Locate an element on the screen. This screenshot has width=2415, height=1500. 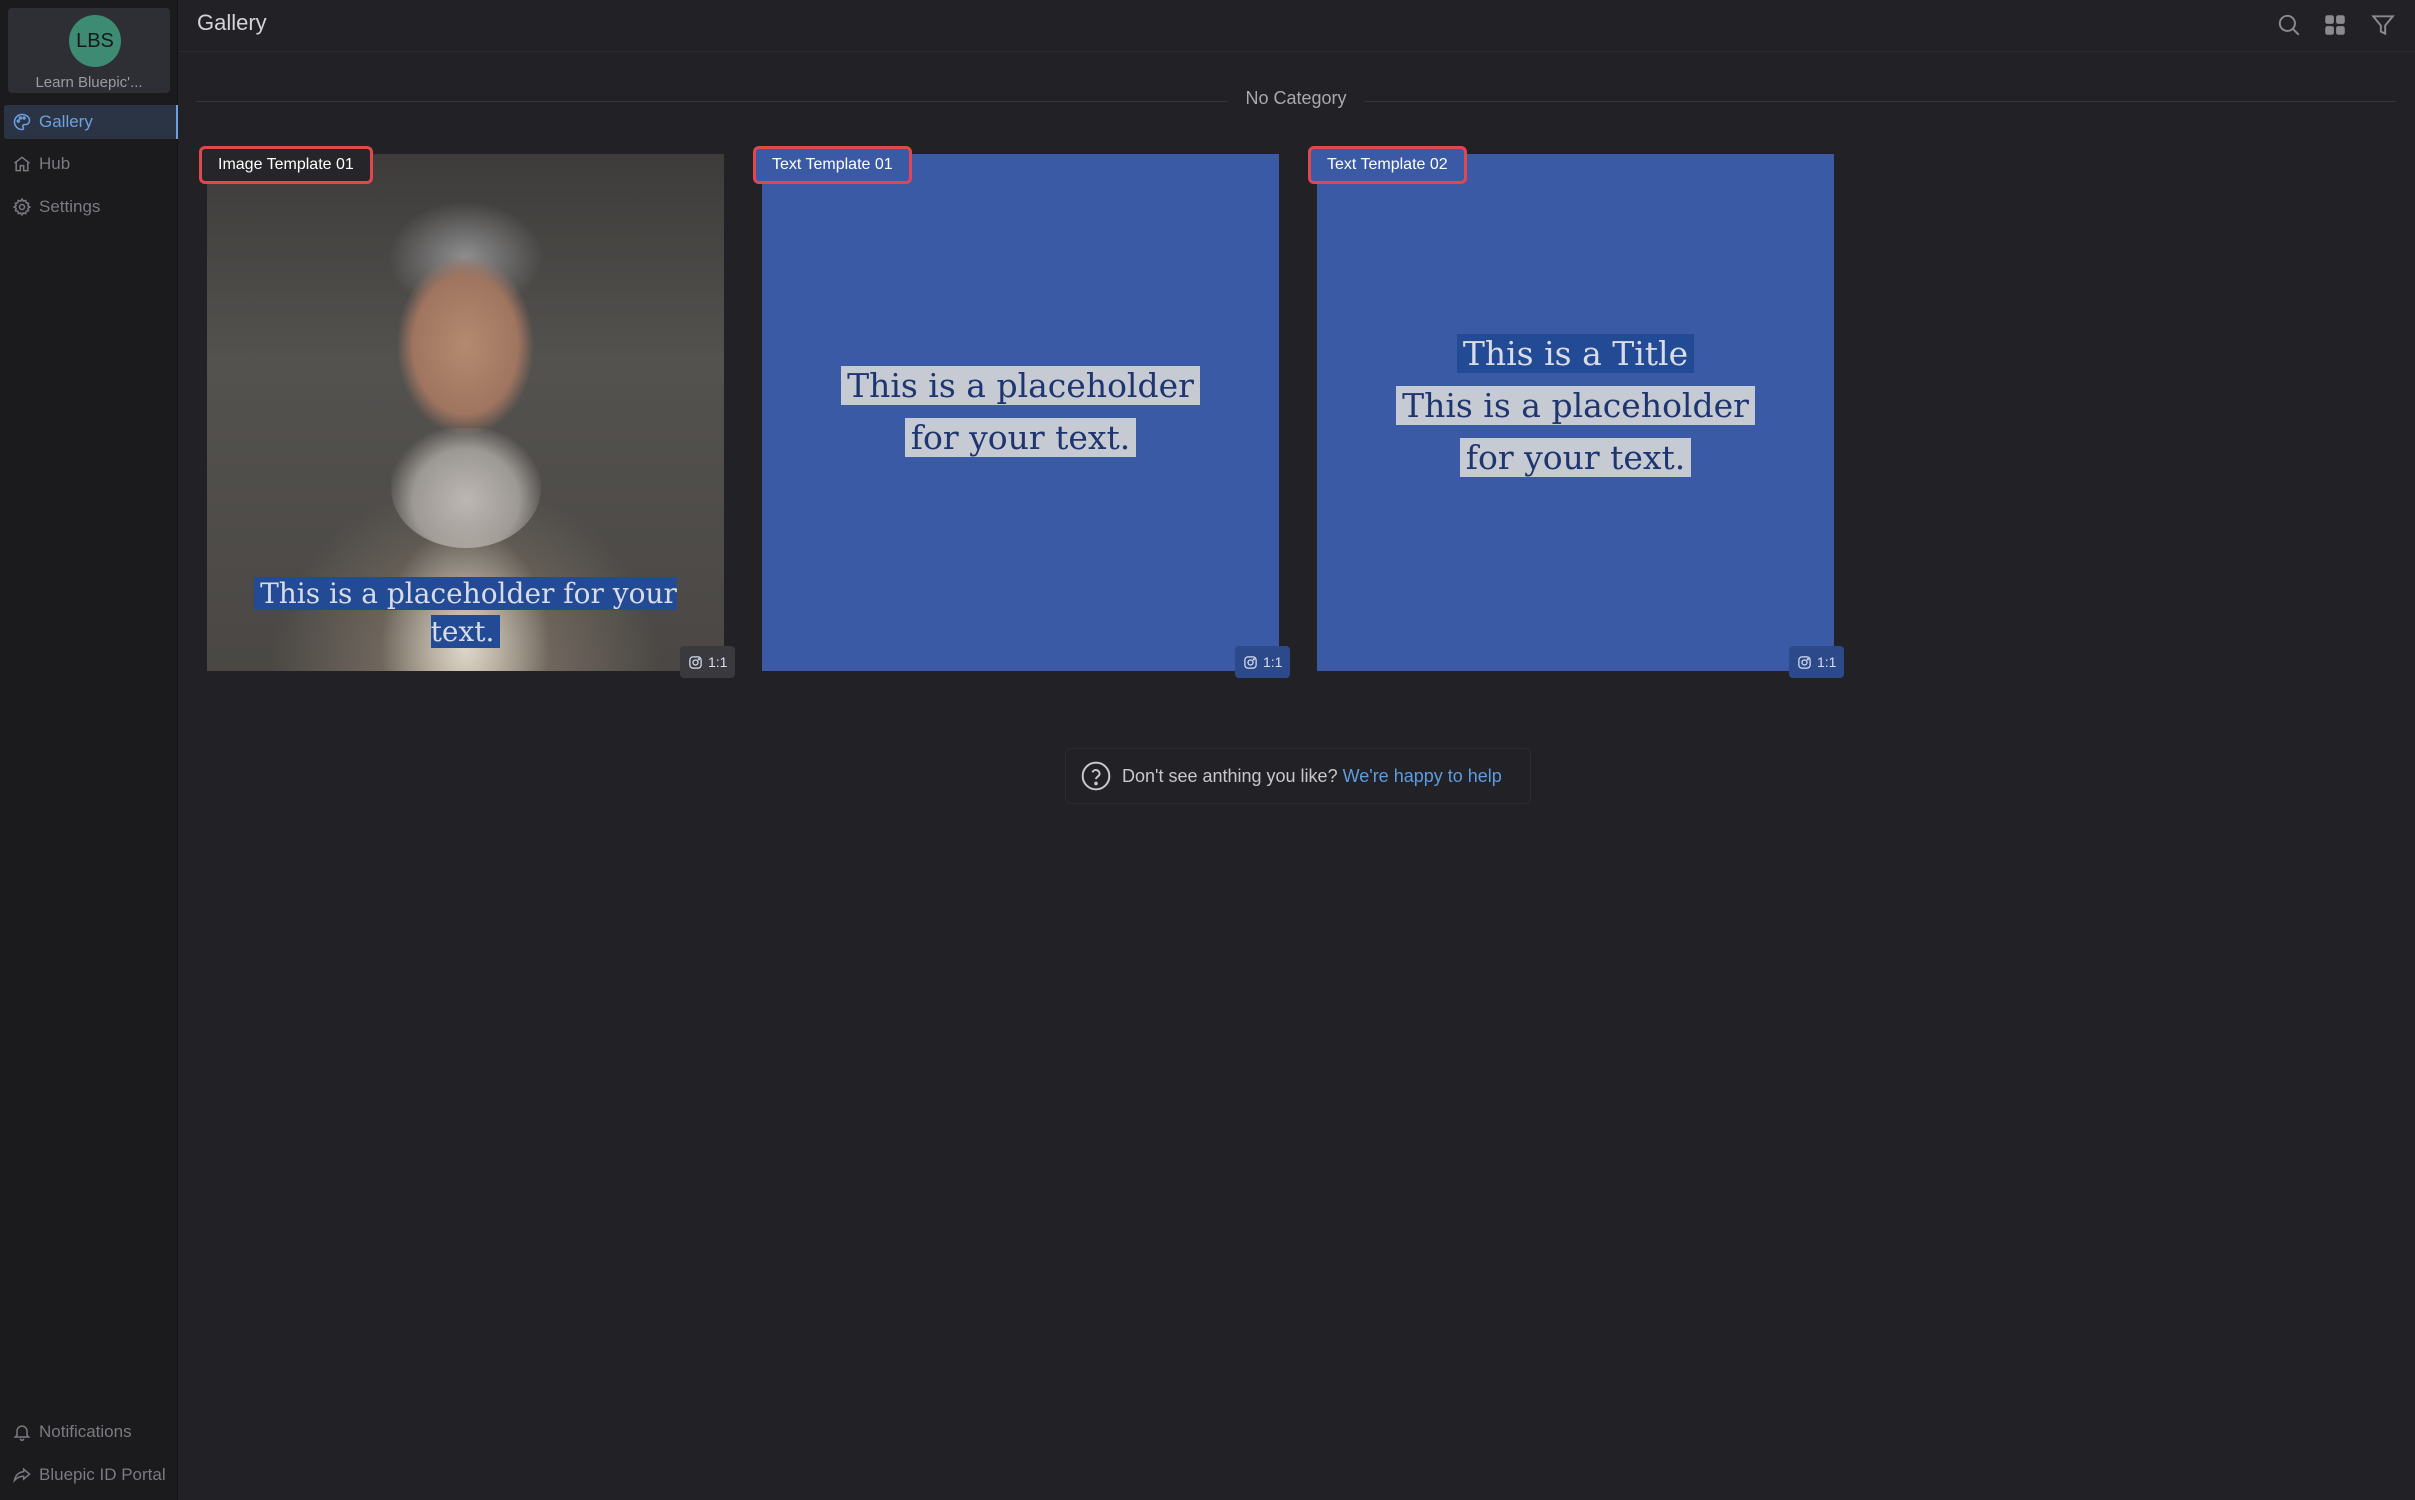
sidebar-item-settings: Settings is located at coordinates (91, 207).